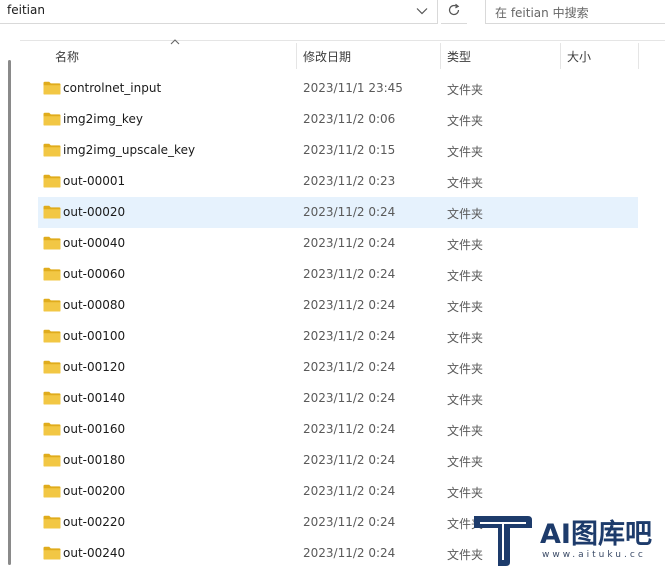  What do you see at coordinates (579, 56) in the screenshot?
I see `column-size-label: 大小` at bounding box center [579, 56].